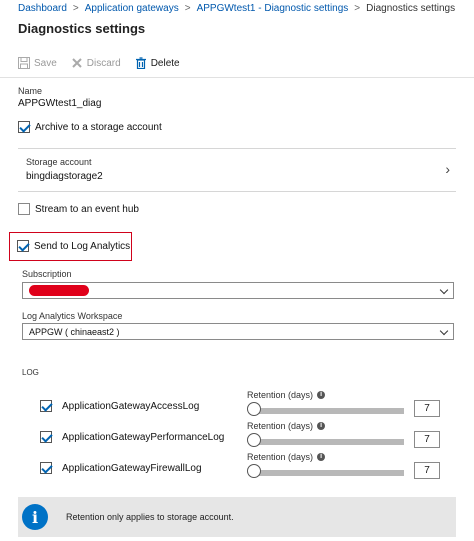  I want to click on subscription-dropdown, so click(238, 290).